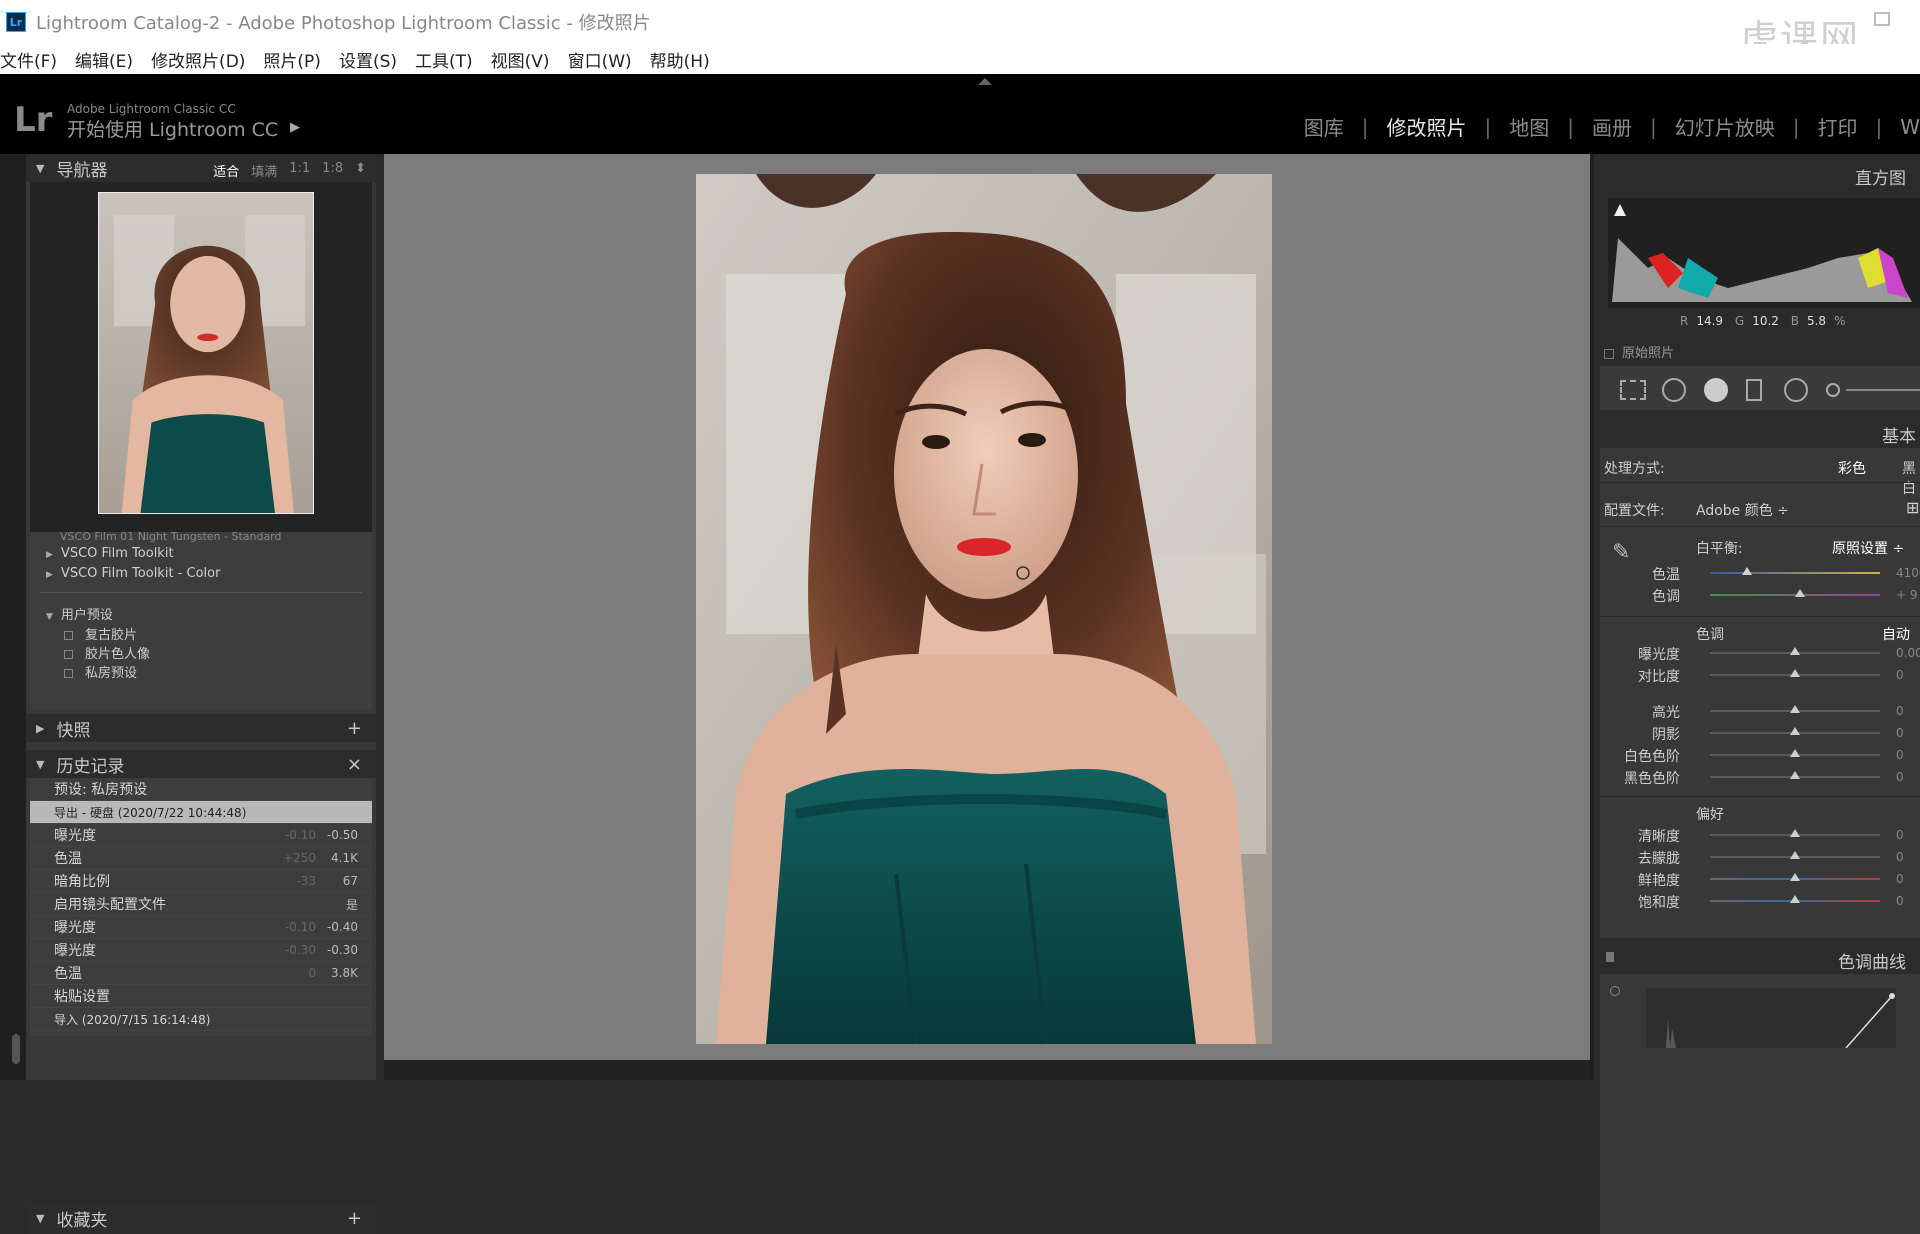 This screenshot has height=1234, width=1920. What do you see at coordinates (110, 553) in the screenshot?
I see `preset-group: ▶ VSCO Film Toolkit` at bounding box center [110, 553].